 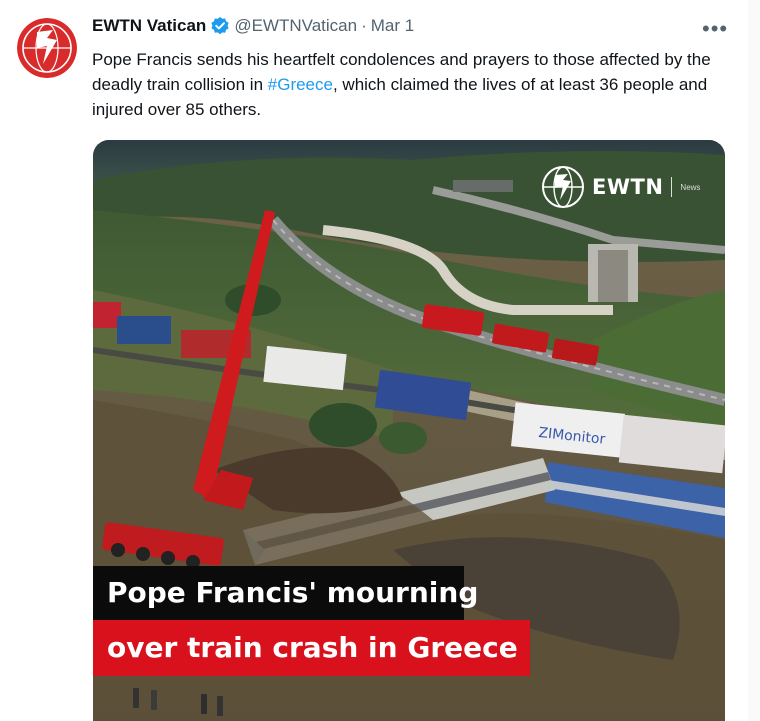 I want to click on author-handle: @EWTNVatican, so click(x=295, y=26).